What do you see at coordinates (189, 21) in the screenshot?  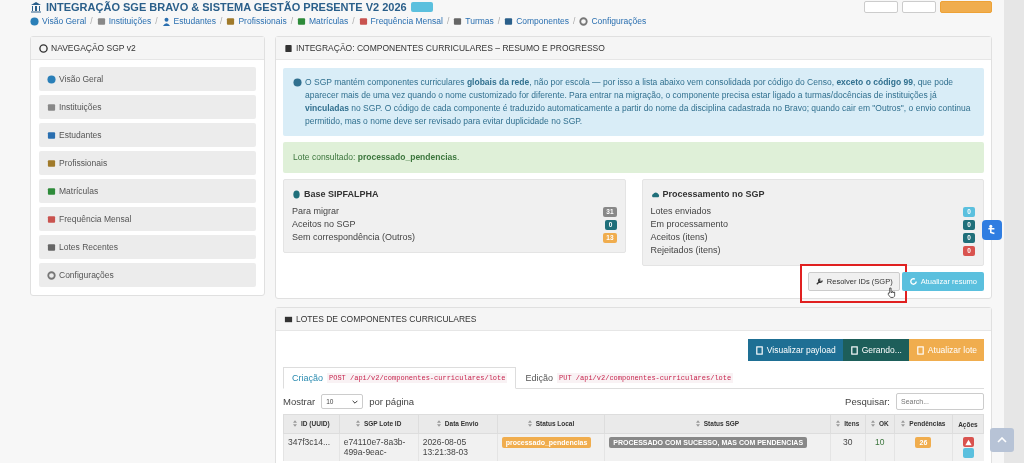 I see `breadcrumb-link: Estudantes` at bounding box center [189, 21].